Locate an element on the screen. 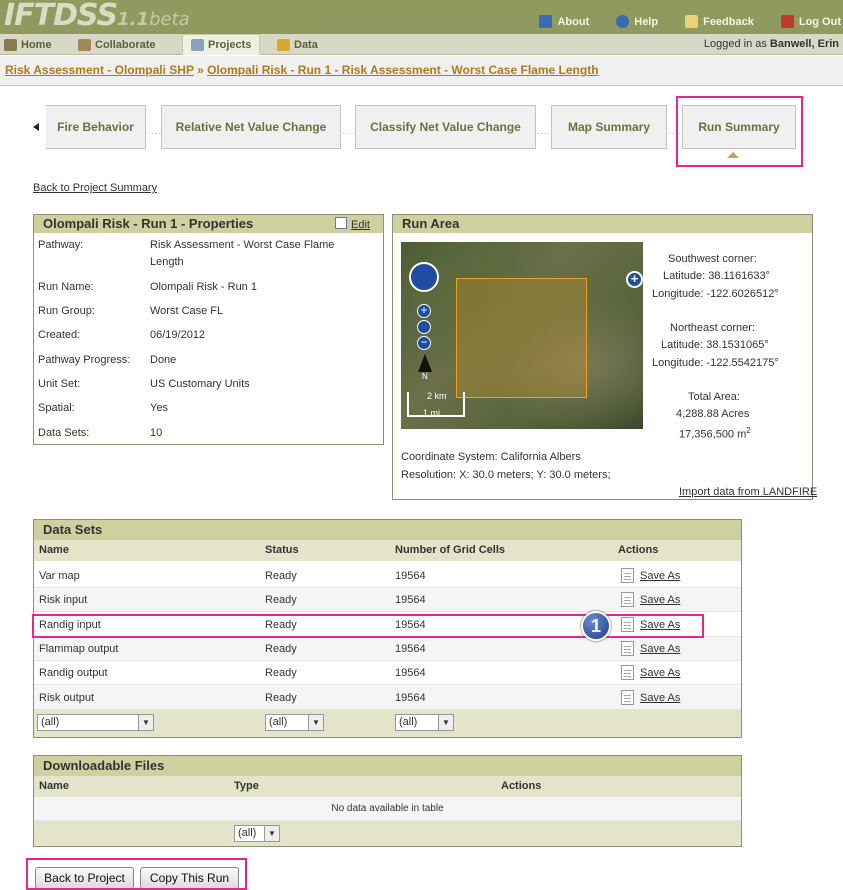 The image size is (843, 890). empty-table-row: No data available in table is located at coordinates (387, 809).